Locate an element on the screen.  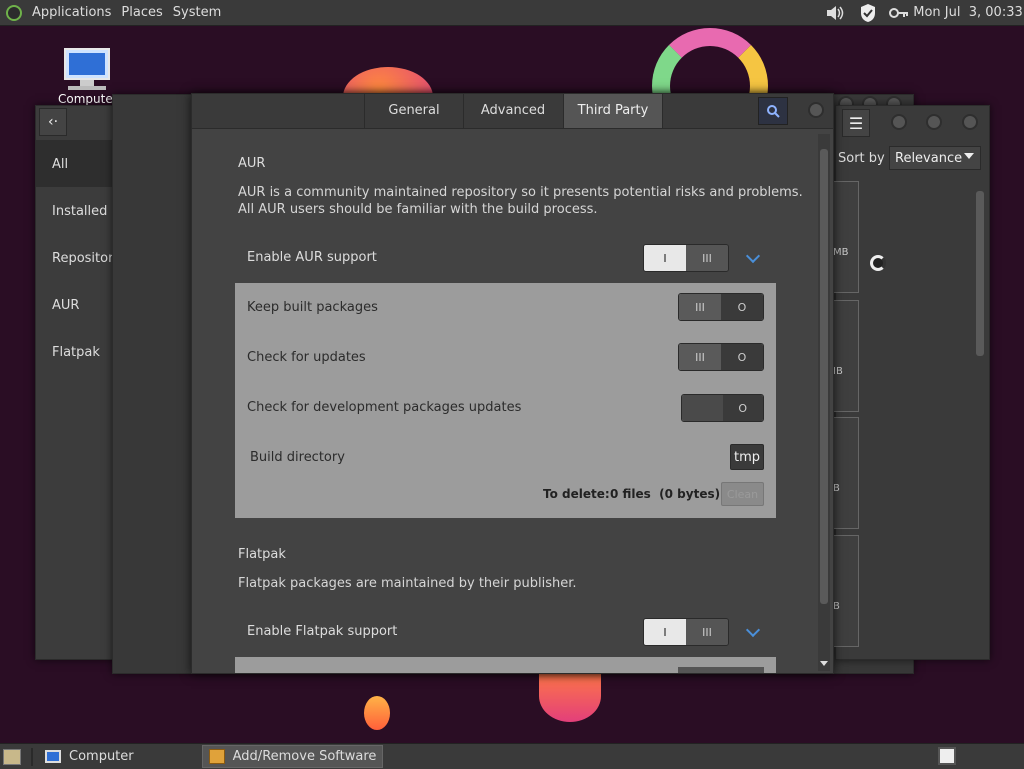
sort-dropdown: Relevance is located at coordinates (935, 158).